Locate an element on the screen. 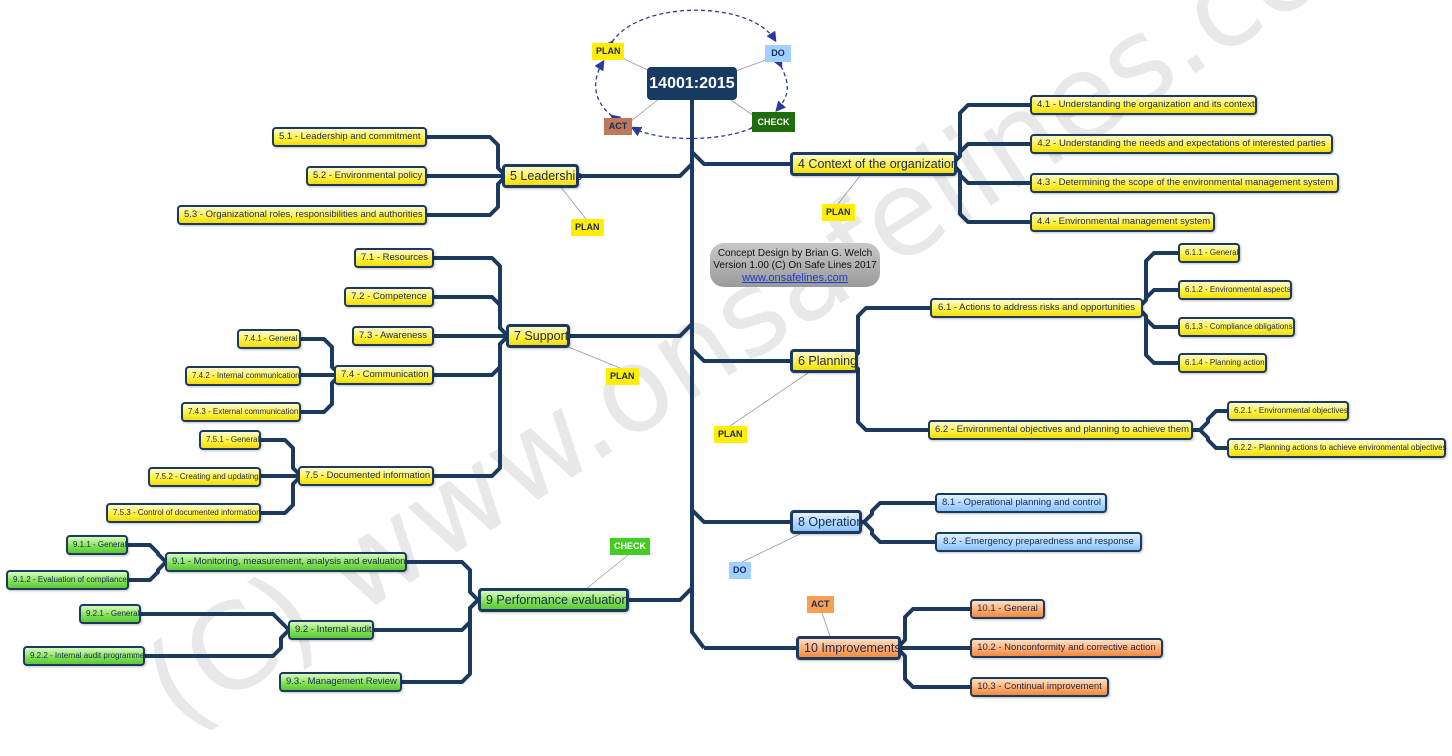  cycle-do: DO is located at coordinates (778, 53).